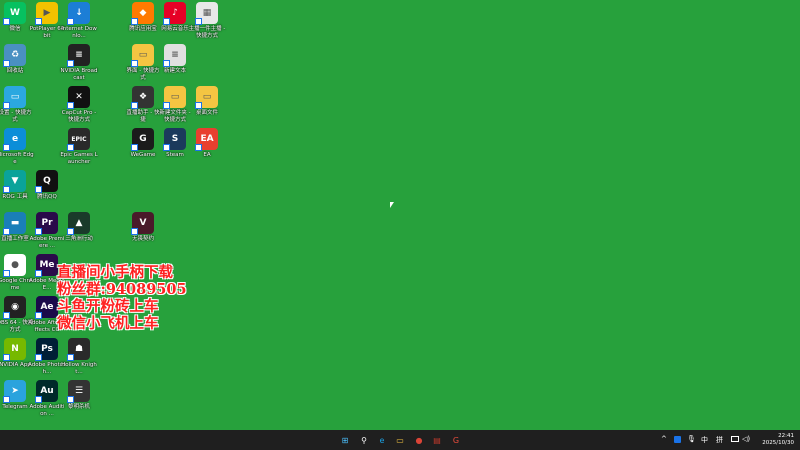 This screenshot has width=800, height=450. What do you see at coordinates (691, 439) in the screenshot?
I see `microphone-icon: 🎙` at bounding box center [691, 439].